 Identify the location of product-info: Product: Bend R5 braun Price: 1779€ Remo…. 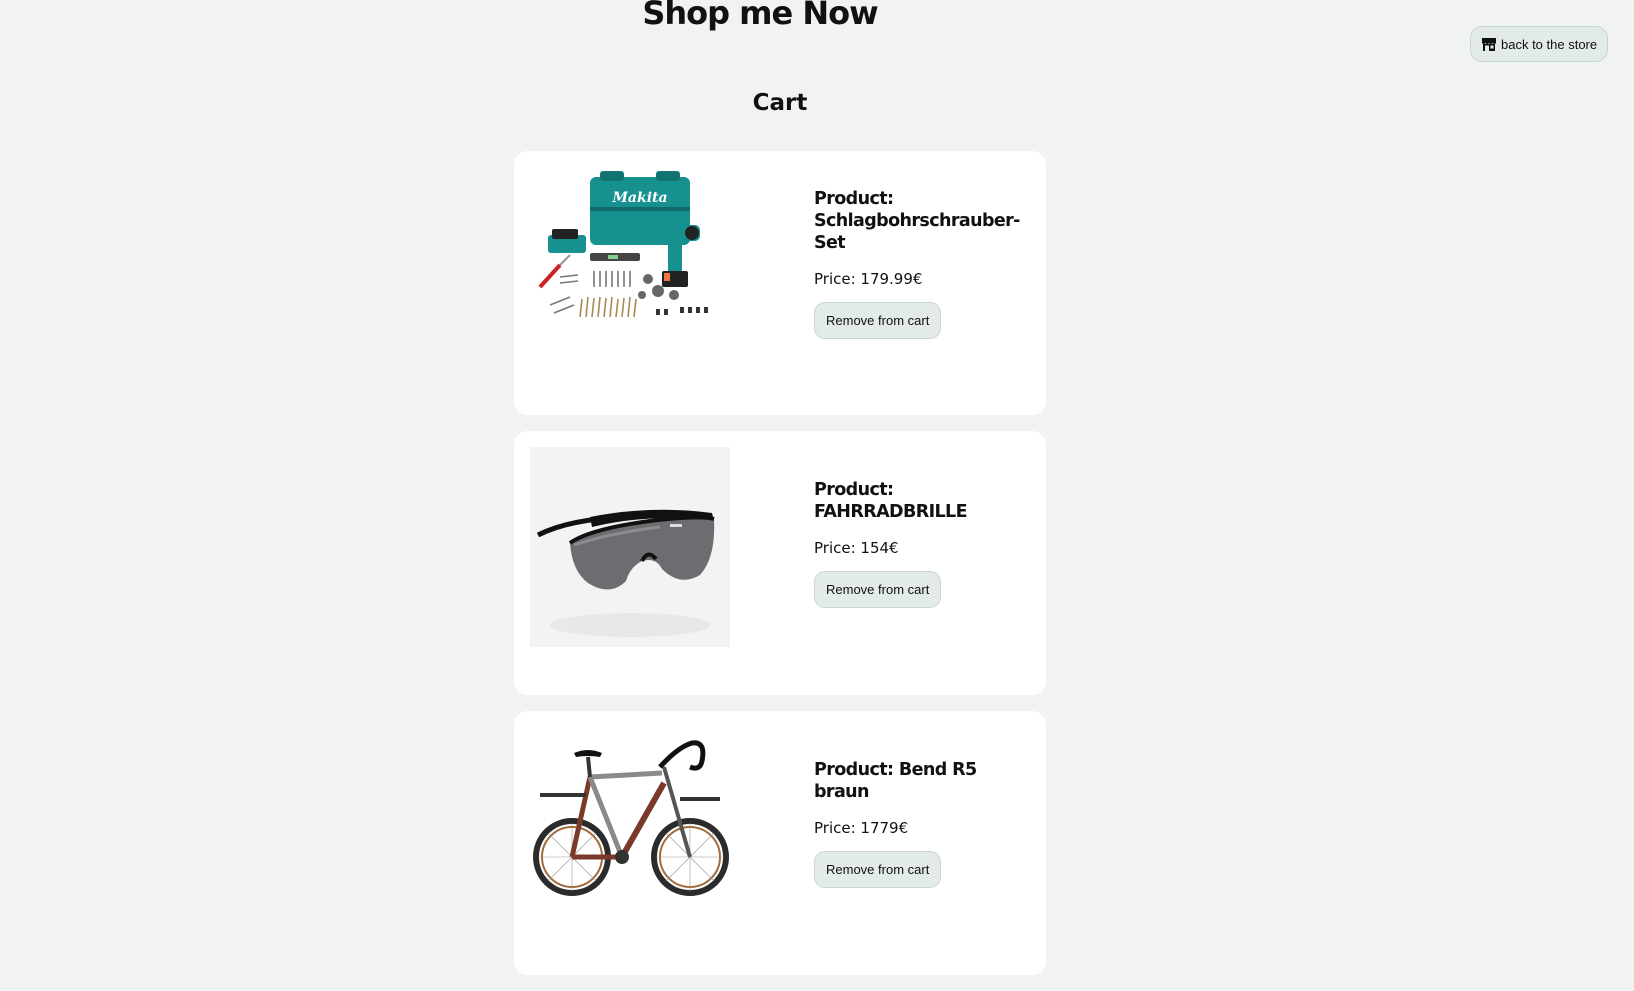
(919, 843).